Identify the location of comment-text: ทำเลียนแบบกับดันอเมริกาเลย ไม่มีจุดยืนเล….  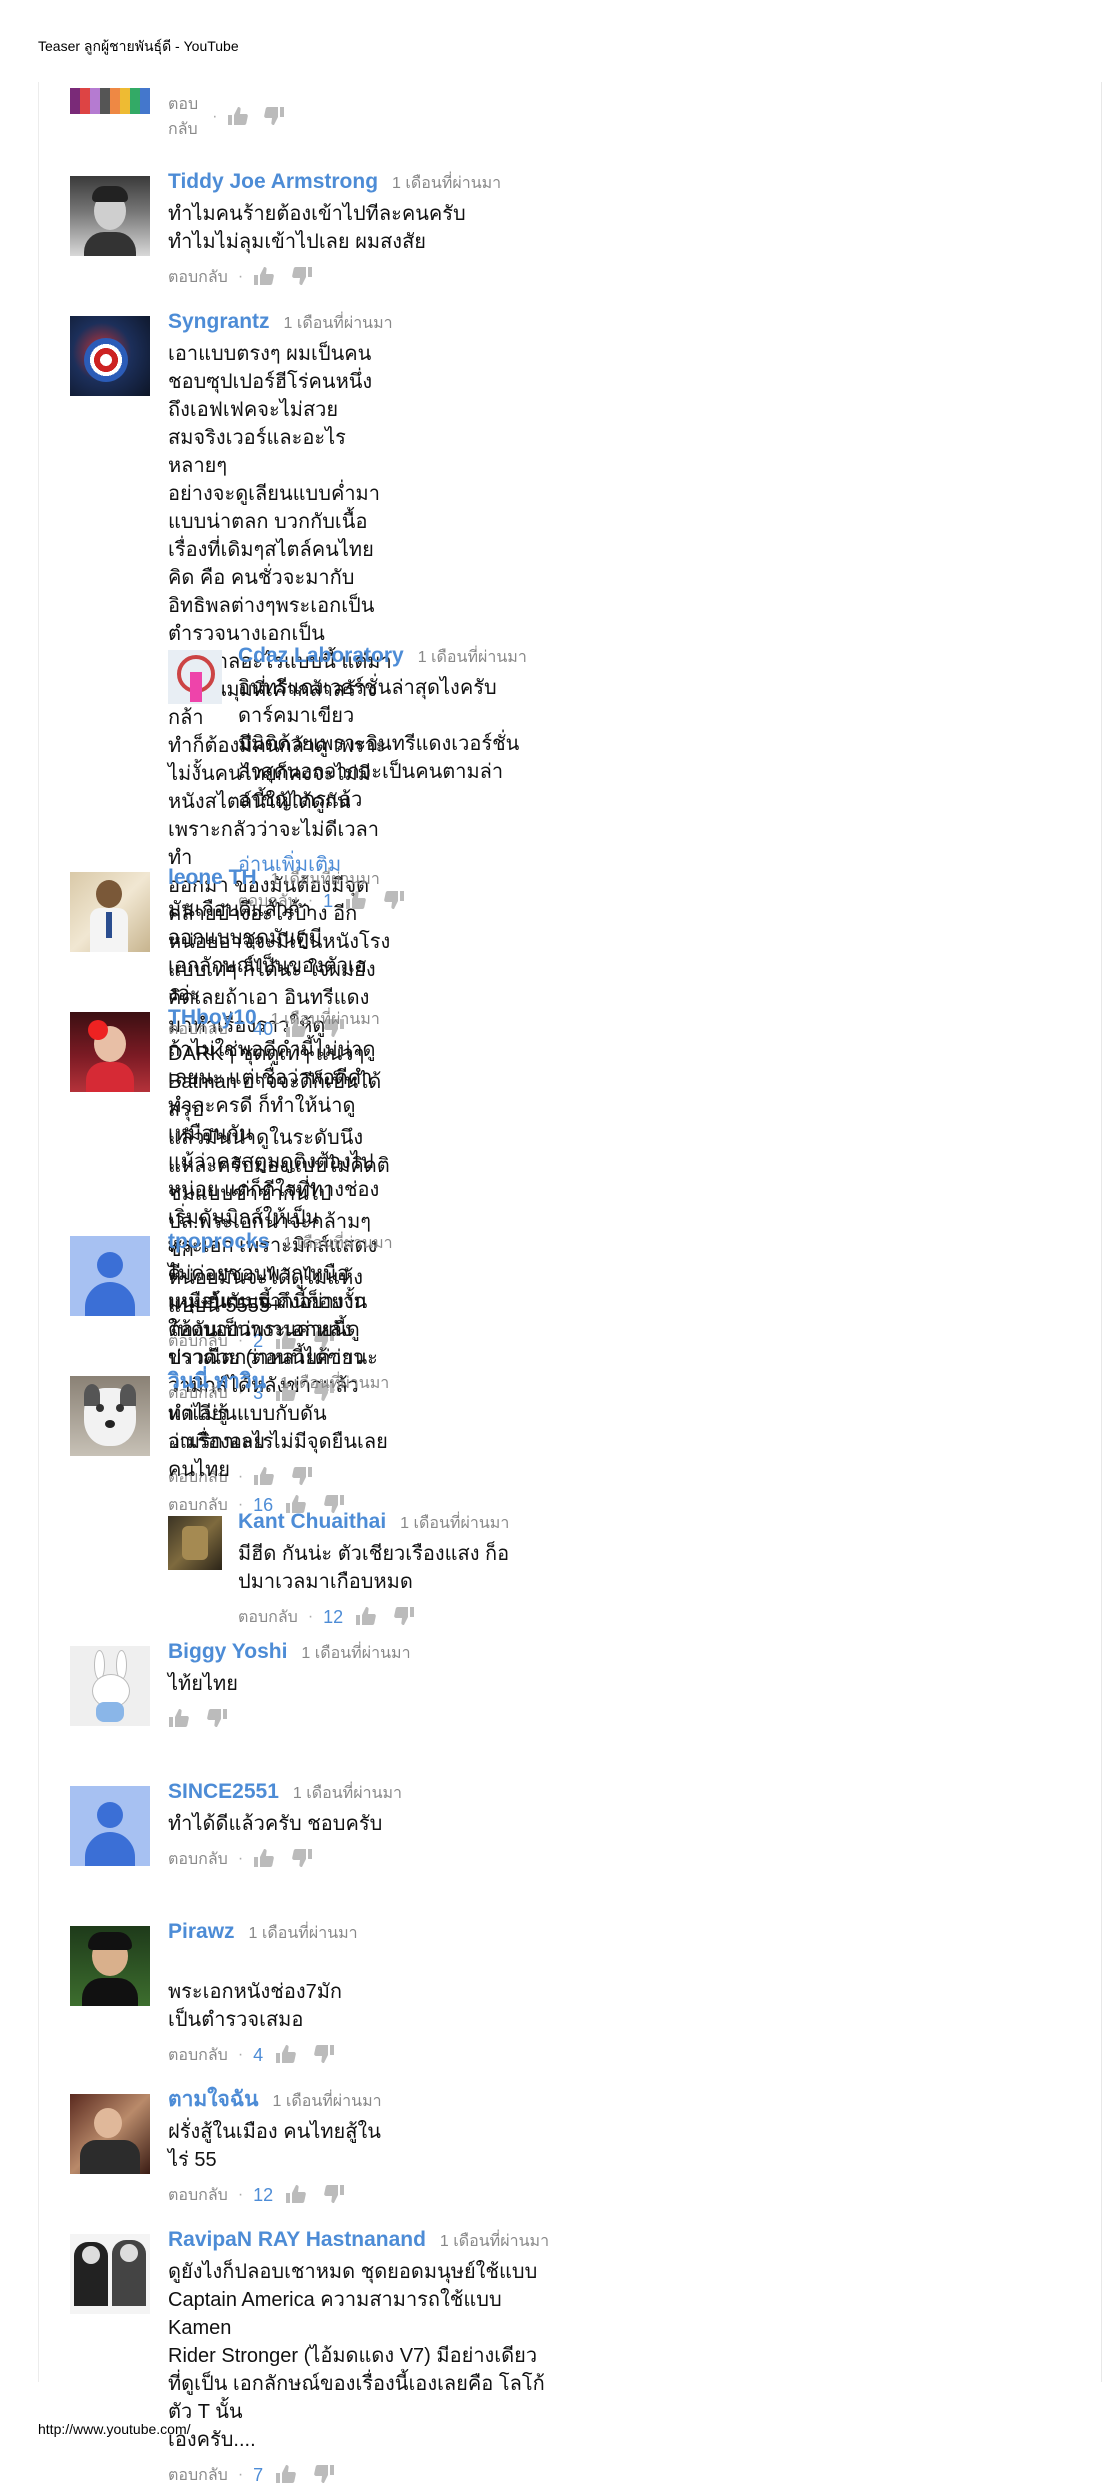
(278, 1442).